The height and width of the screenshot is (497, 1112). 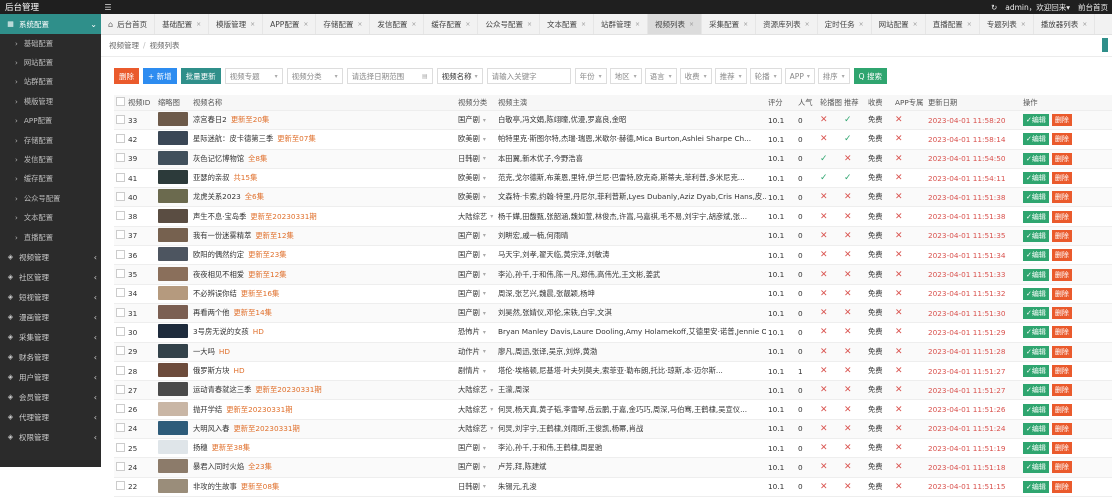 I want to click on filter-select: 轮播 ▾, so click(x=765, y=76).